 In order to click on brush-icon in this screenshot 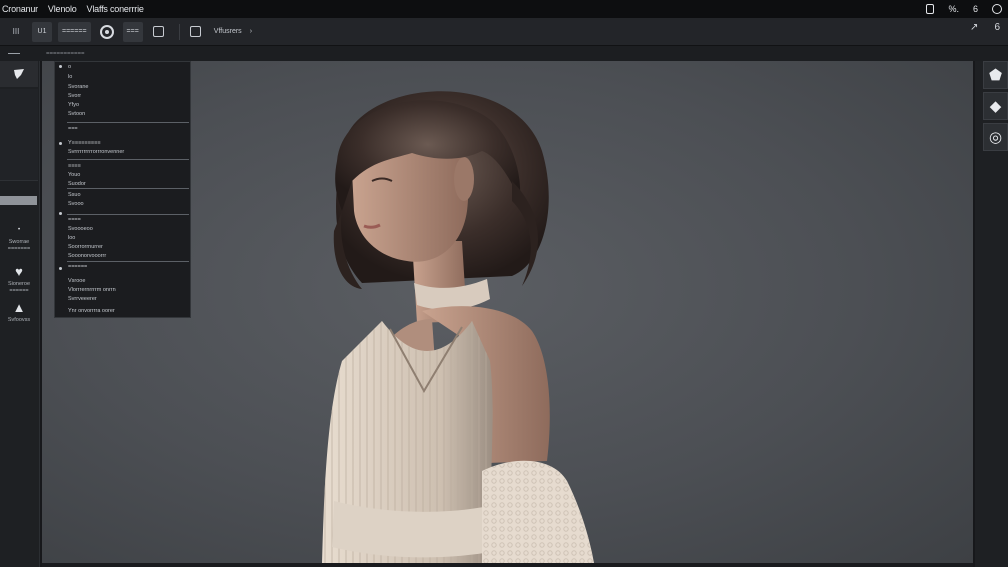, I will do `click(19, 74)`.